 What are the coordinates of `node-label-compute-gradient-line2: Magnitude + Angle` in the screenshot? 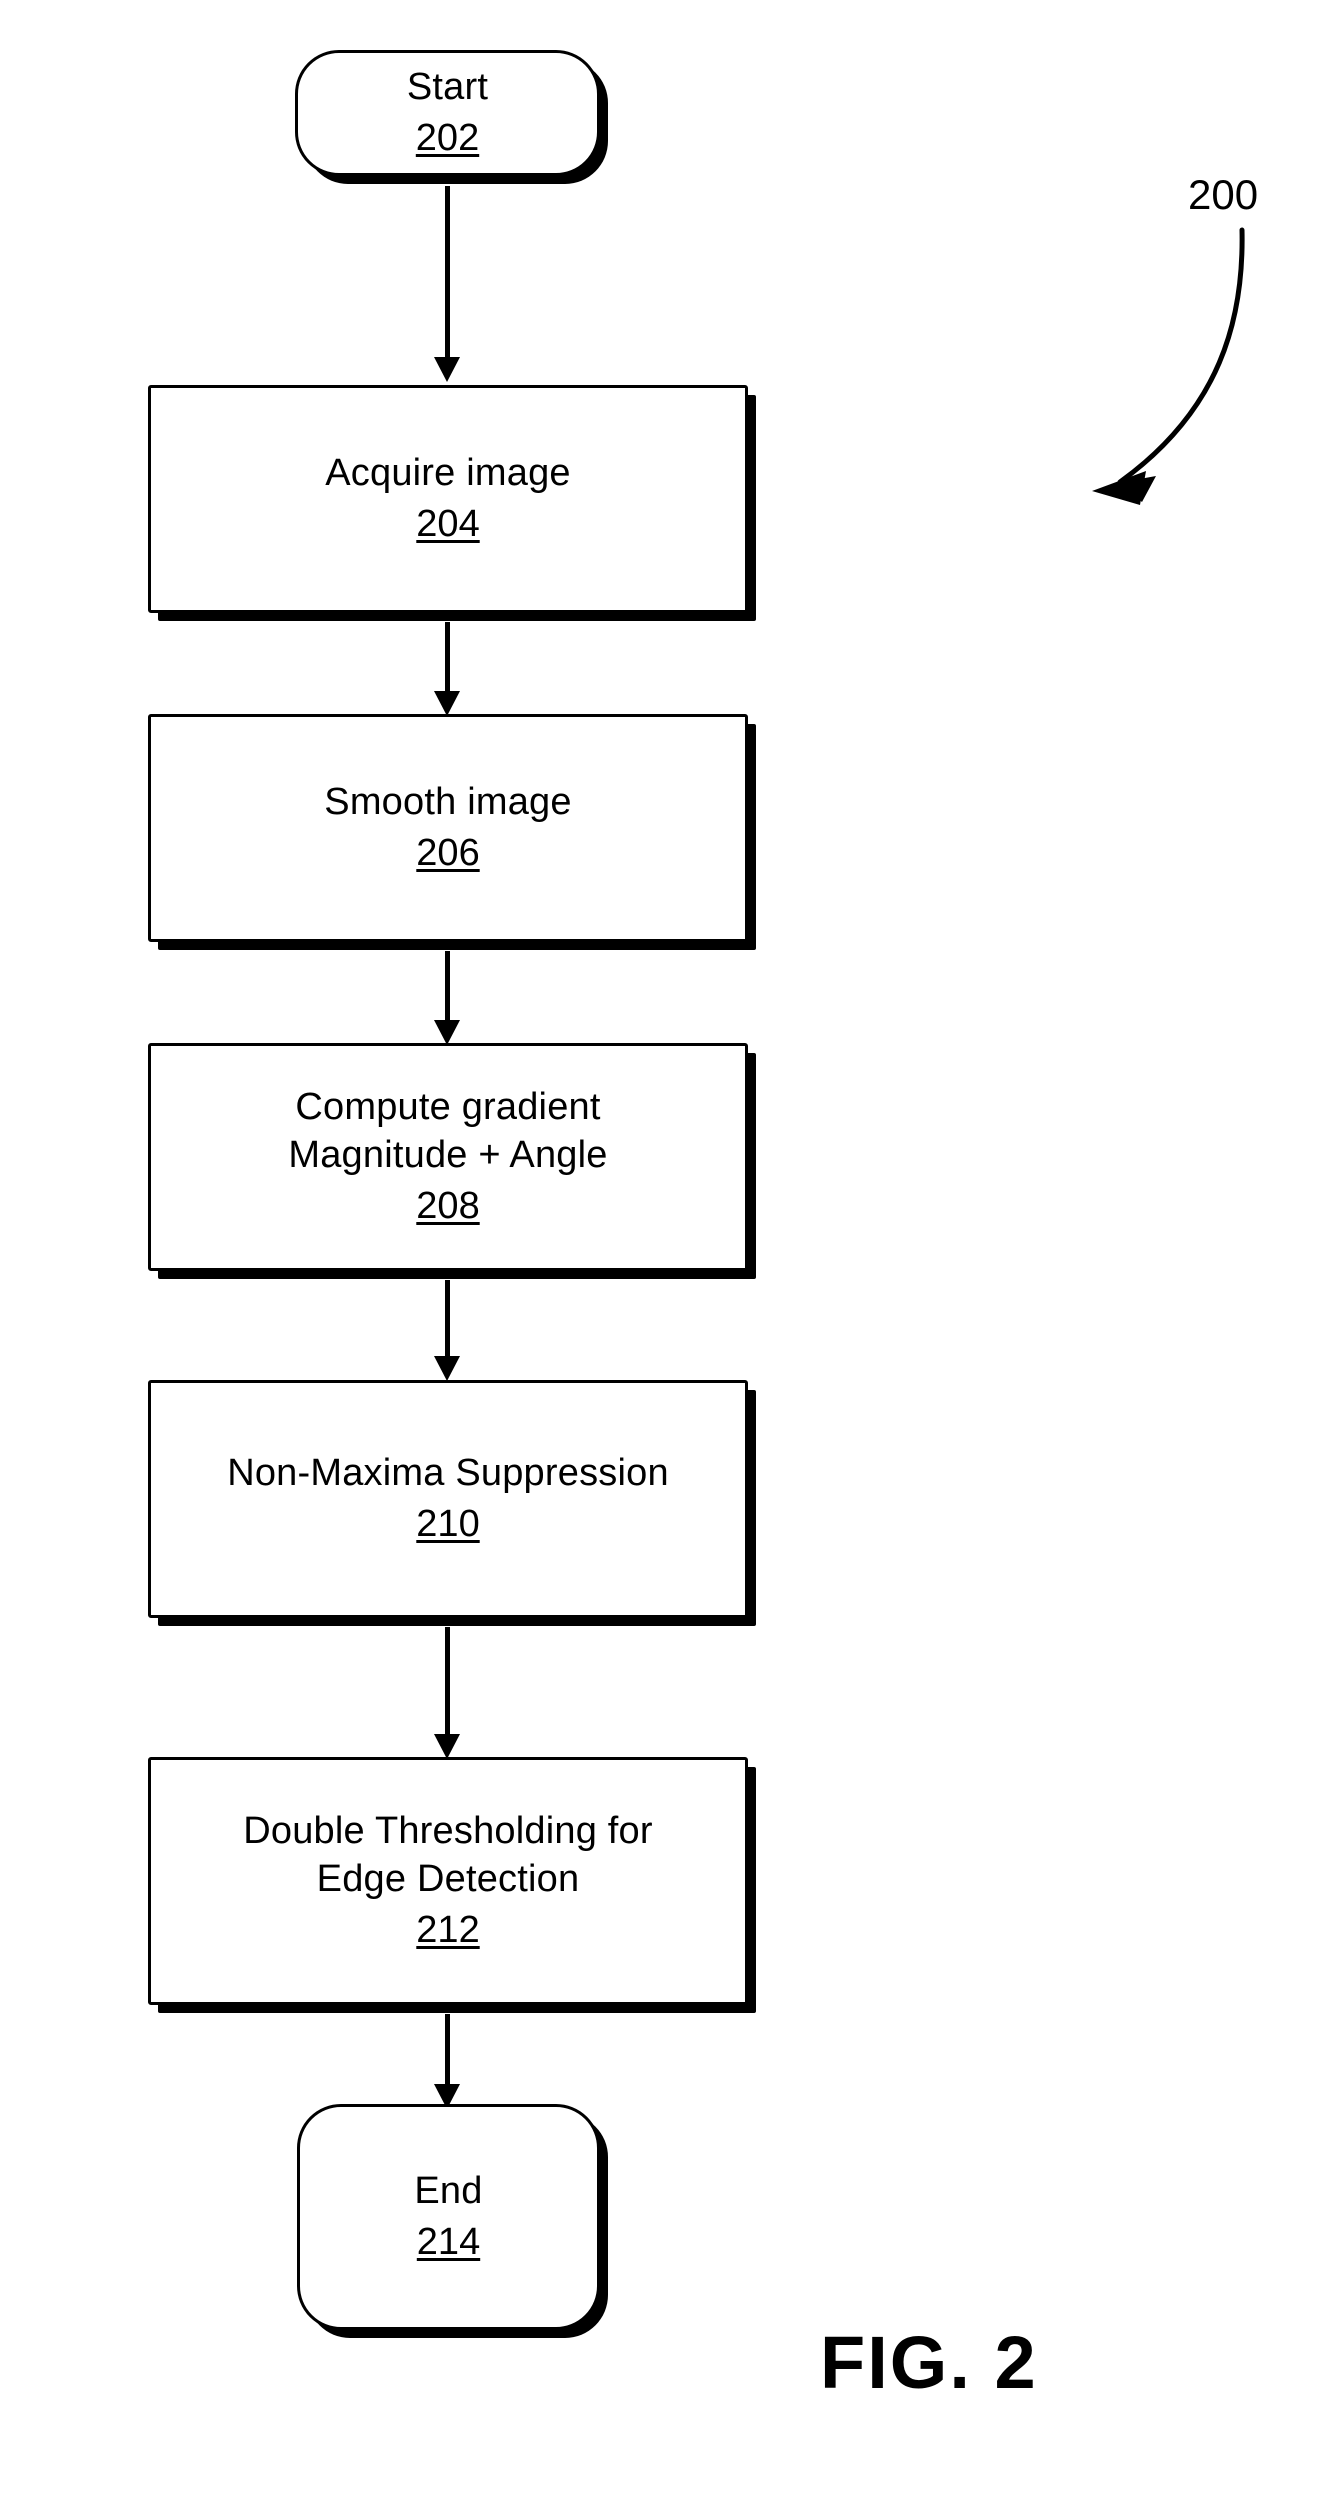 It's located at (448, 1155).